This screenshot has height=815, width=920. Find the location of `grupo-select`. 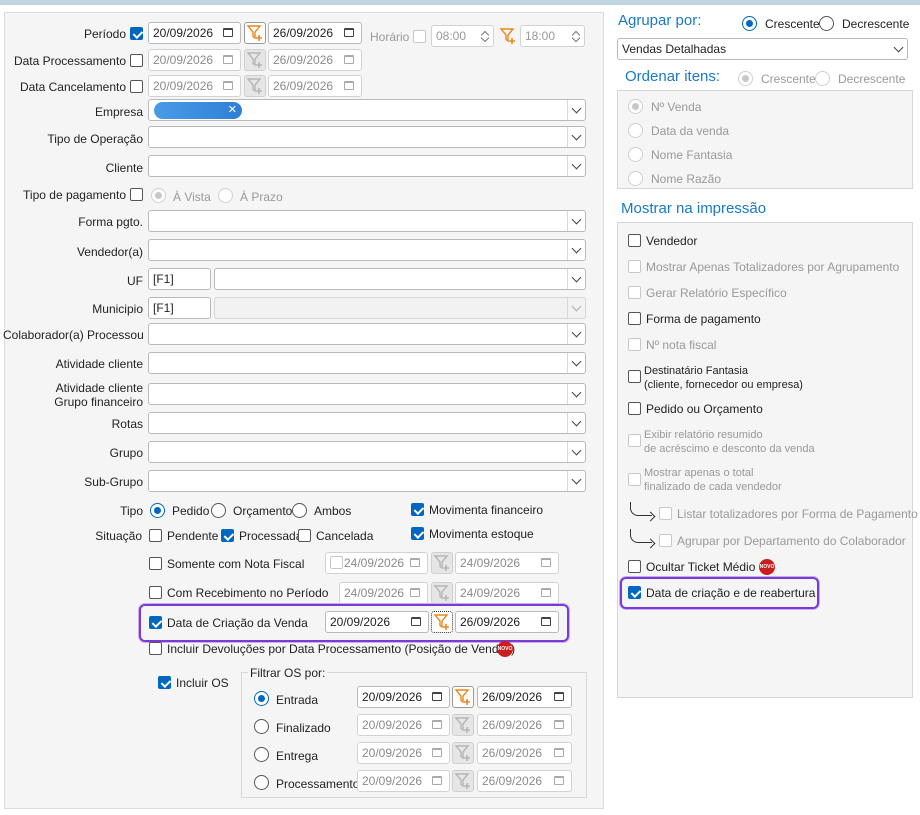

grupo-select is located at coordinates (367, 452).